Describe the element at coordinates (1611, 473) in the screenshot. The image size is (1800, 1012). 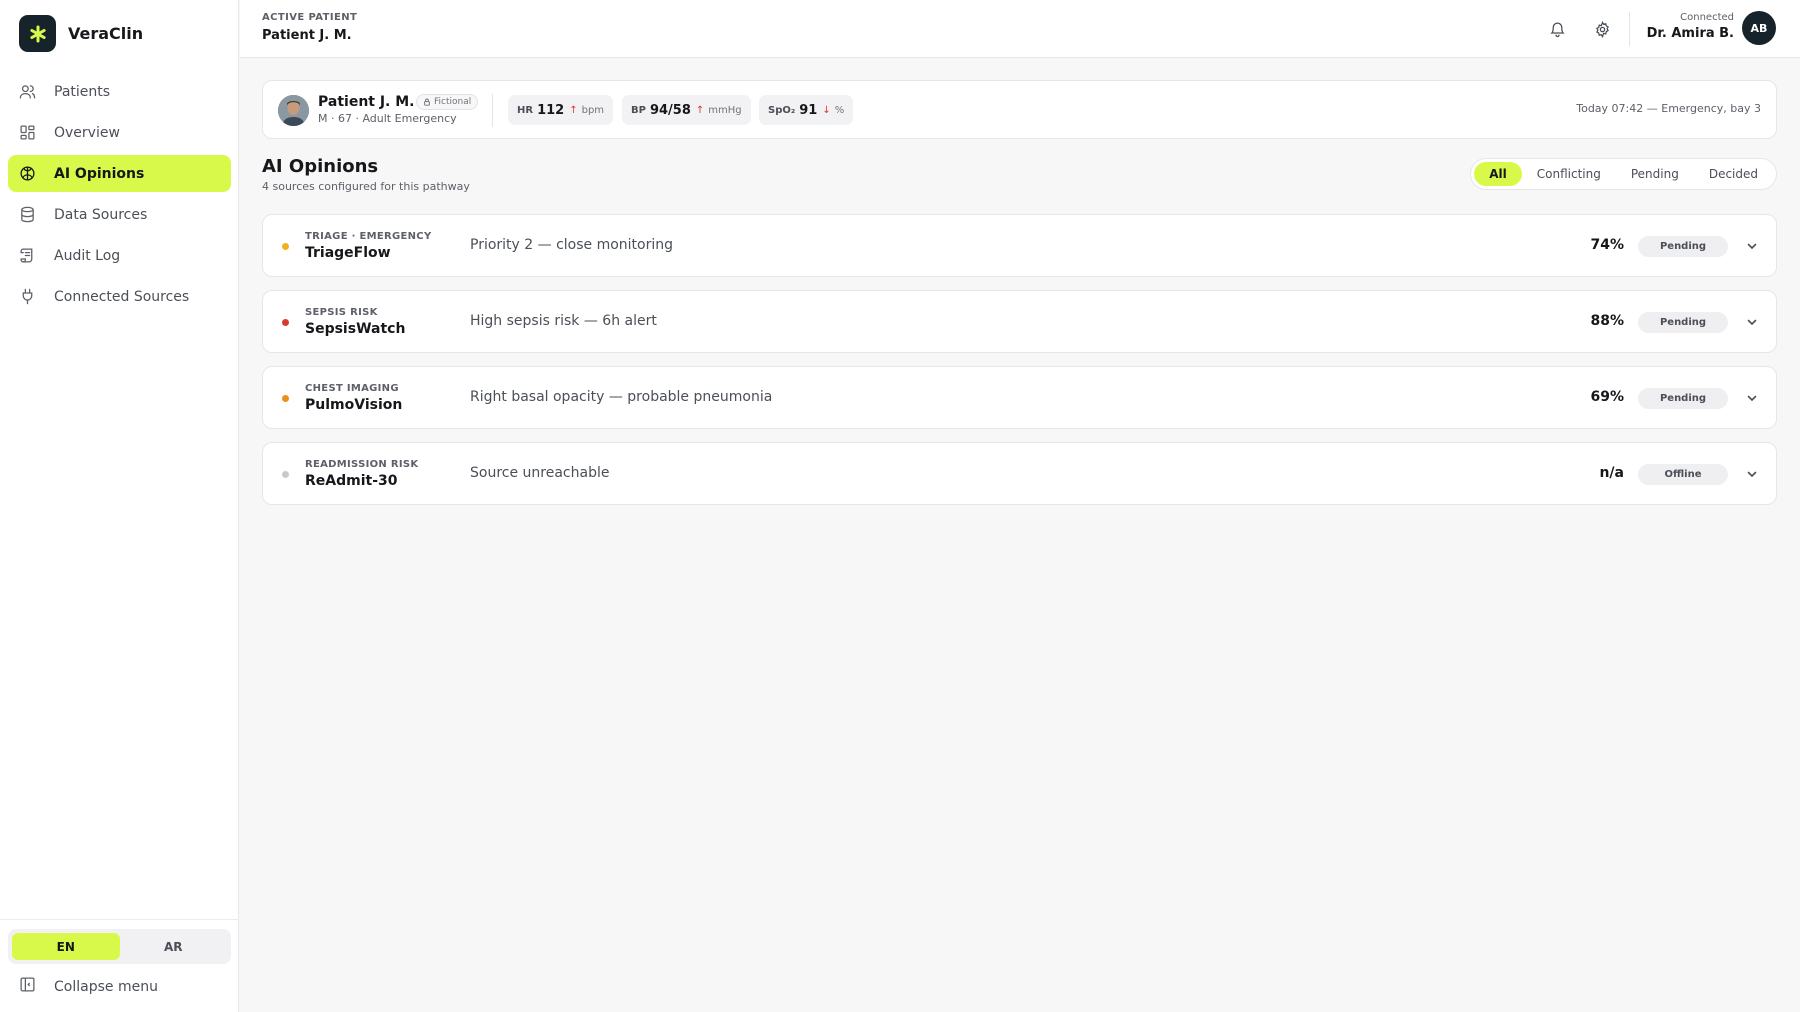
I see `opinion-confidence: n/a` at that location.